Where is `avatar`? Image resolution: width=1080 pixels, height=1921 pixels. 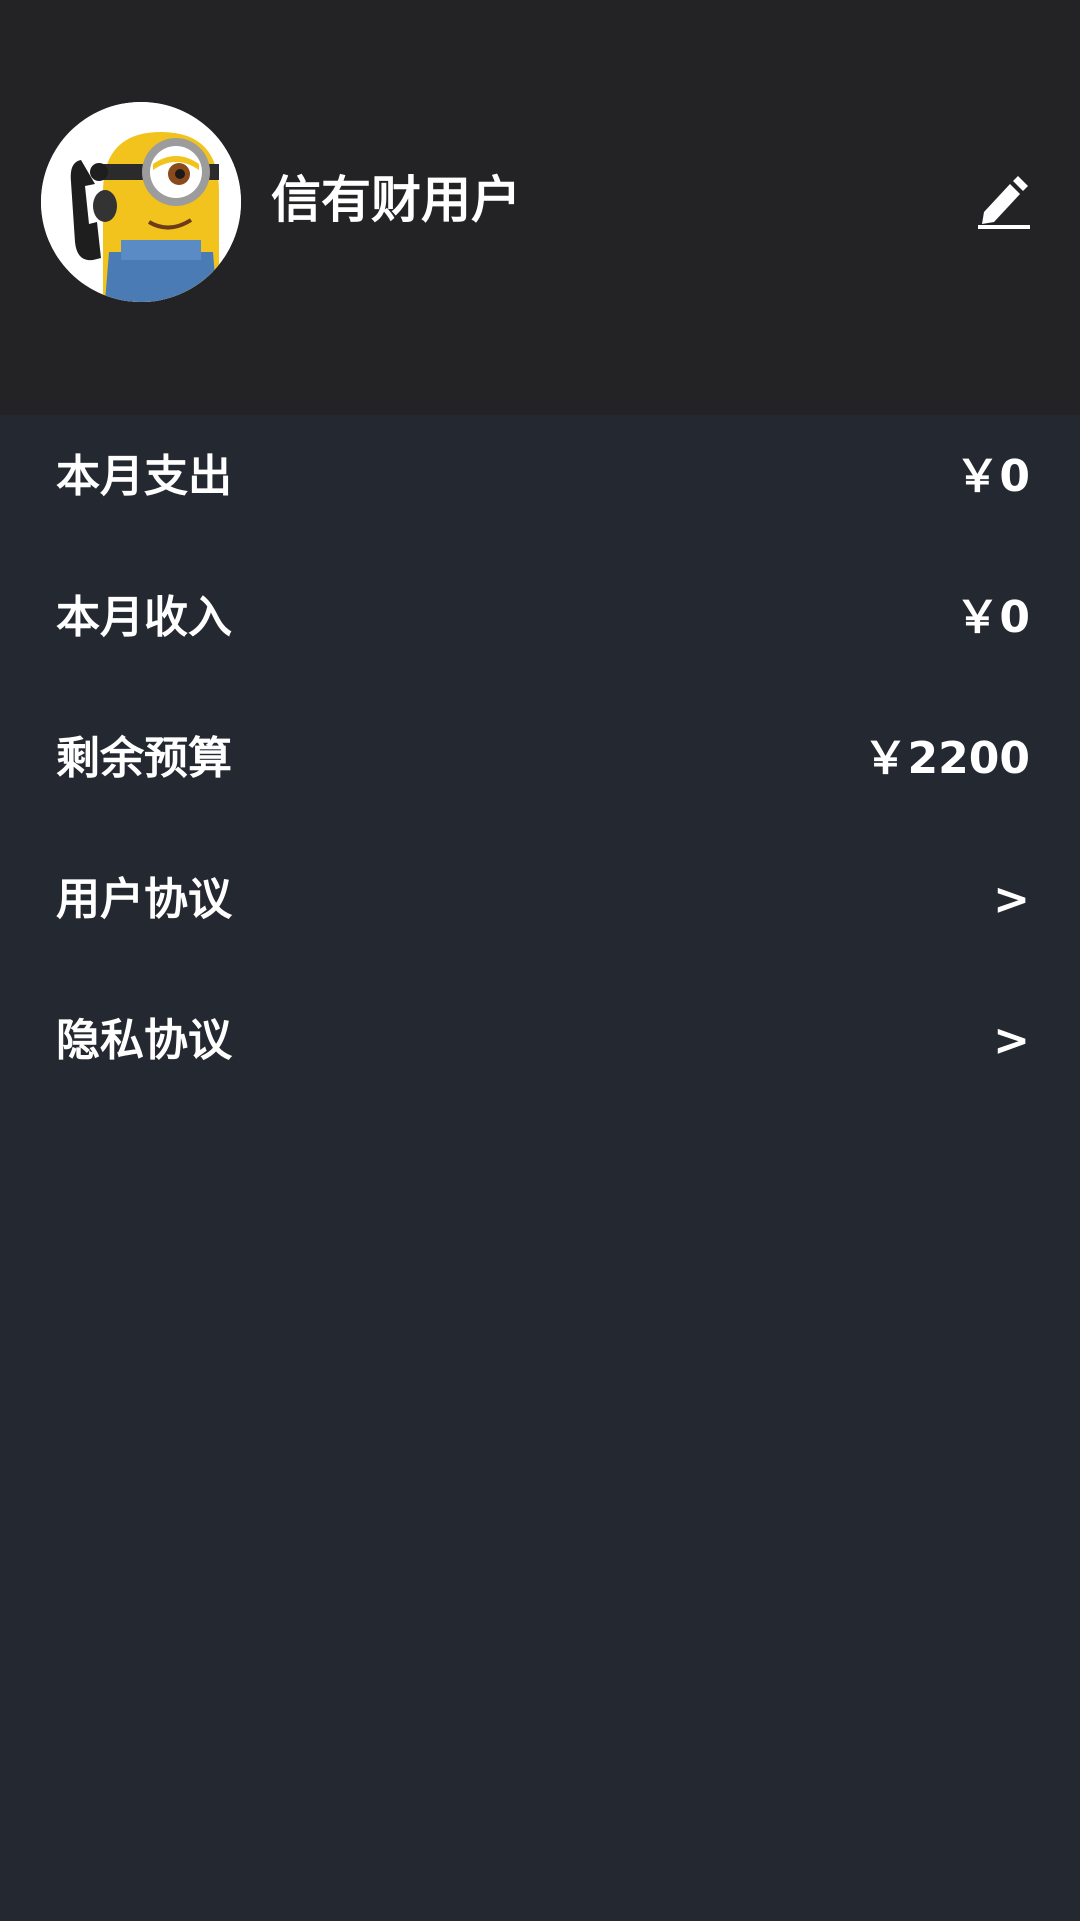 avatar is located at coordinates (141, 202).